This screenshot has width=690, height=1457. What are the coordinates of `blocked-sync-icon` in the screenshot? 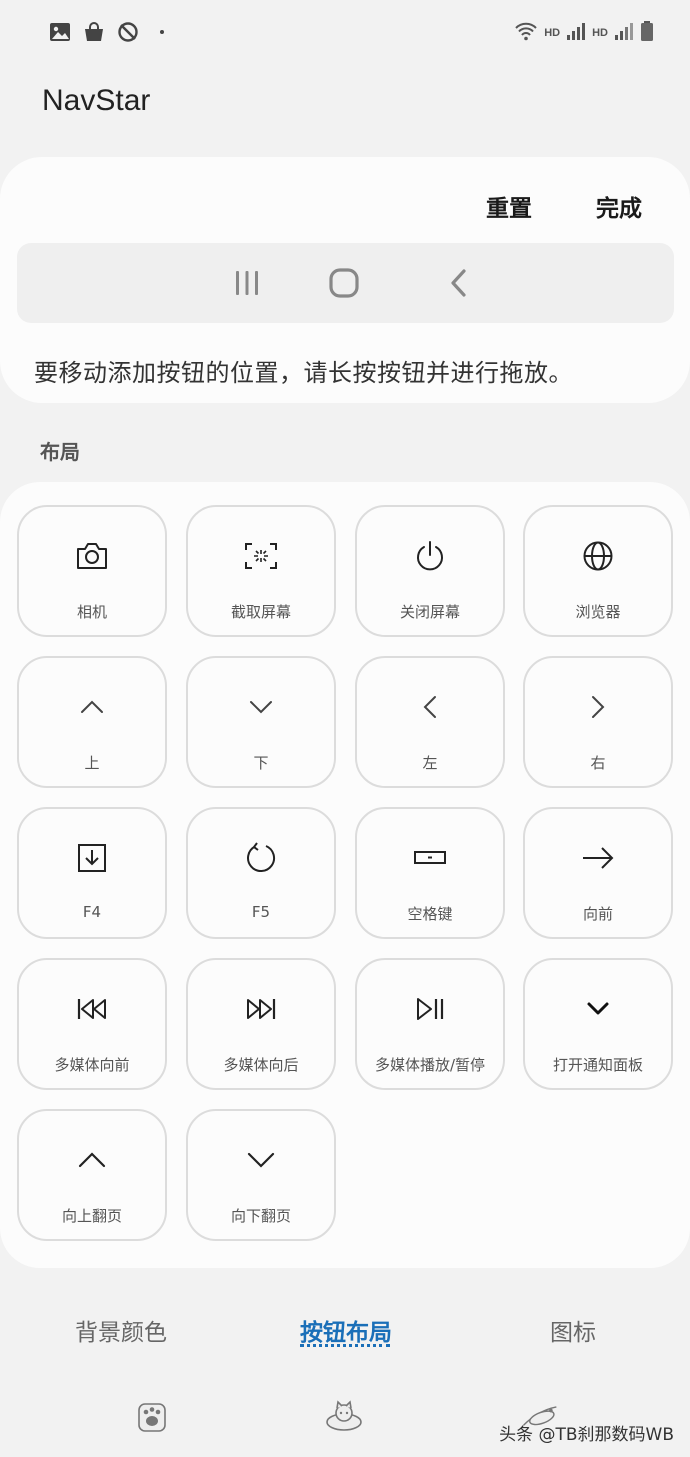 It's located at (128, 32).